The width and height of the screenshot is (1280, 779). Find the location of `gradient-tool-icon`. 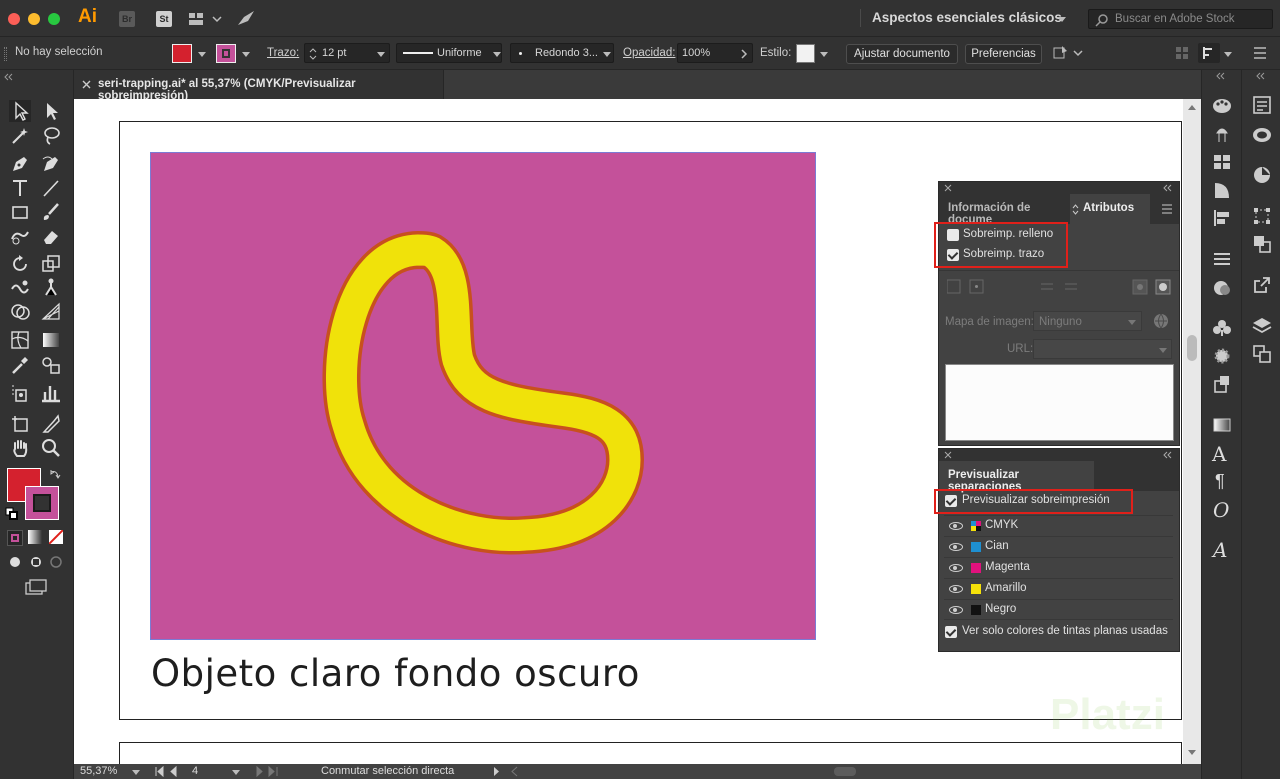

gradient-tool-icon is located at coordinates (51, 340).